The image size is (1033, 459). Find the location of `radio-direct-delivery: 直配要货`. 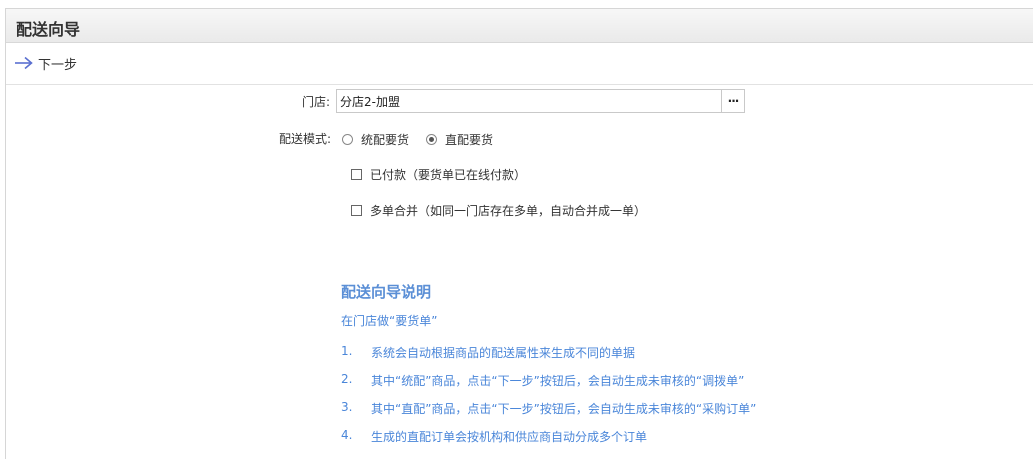

radio-direct-delivery: 直配要货 is located at coordinates (459, 139).